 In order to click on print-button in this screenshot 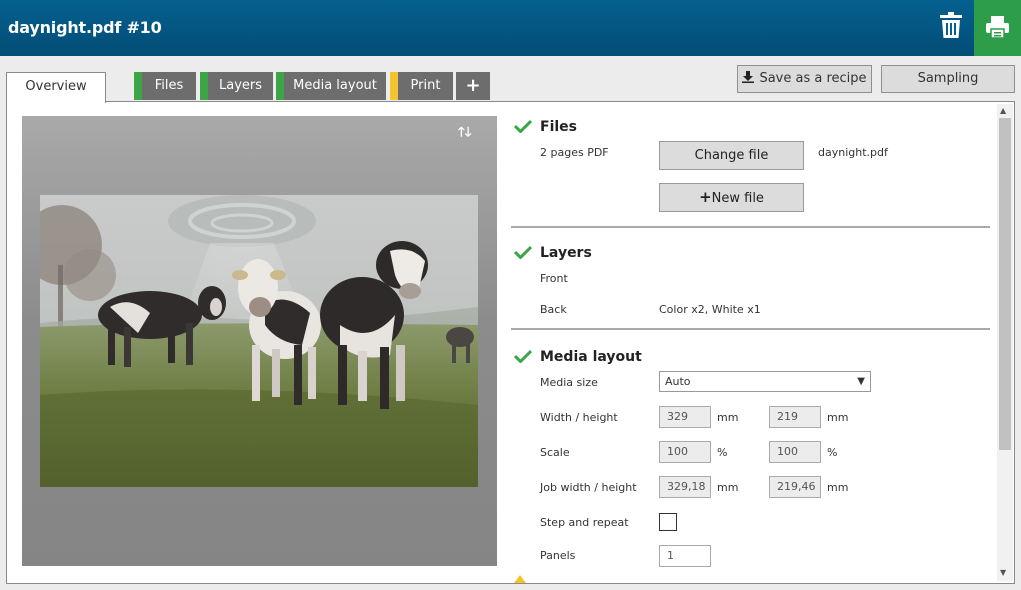, I will do `click(997, 28)`.